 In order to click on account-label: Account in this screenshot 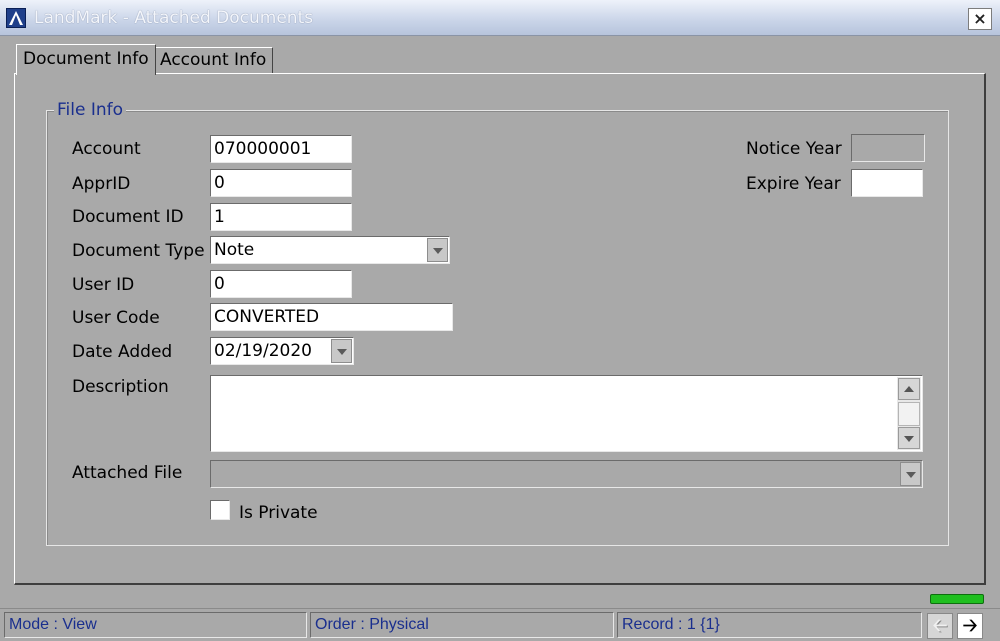, I will do `click(106, 149)`.